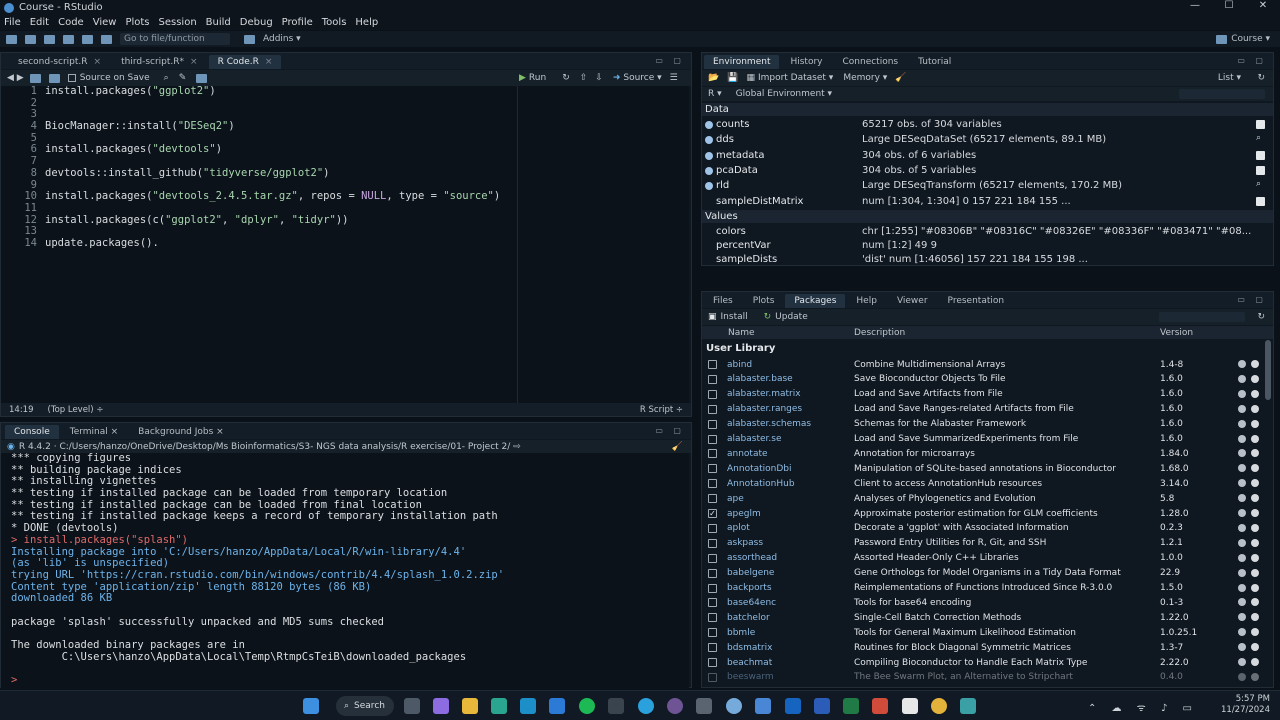 Image resolution: width=1280 pixels, height=720 pixels. What do you see at coordinates (670, 60) in the screenshot?
I see `pane-minmax-icon: ▭ ▢` at bounding box center [670, 60].